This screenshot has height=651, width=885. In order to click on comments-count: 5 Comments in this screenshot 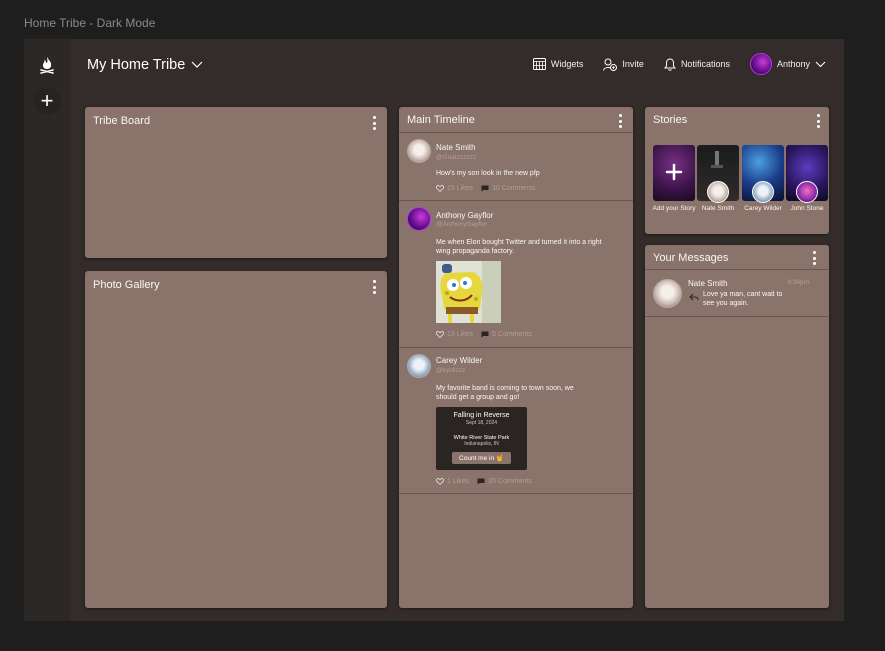, I will do `click(512, 334)`.